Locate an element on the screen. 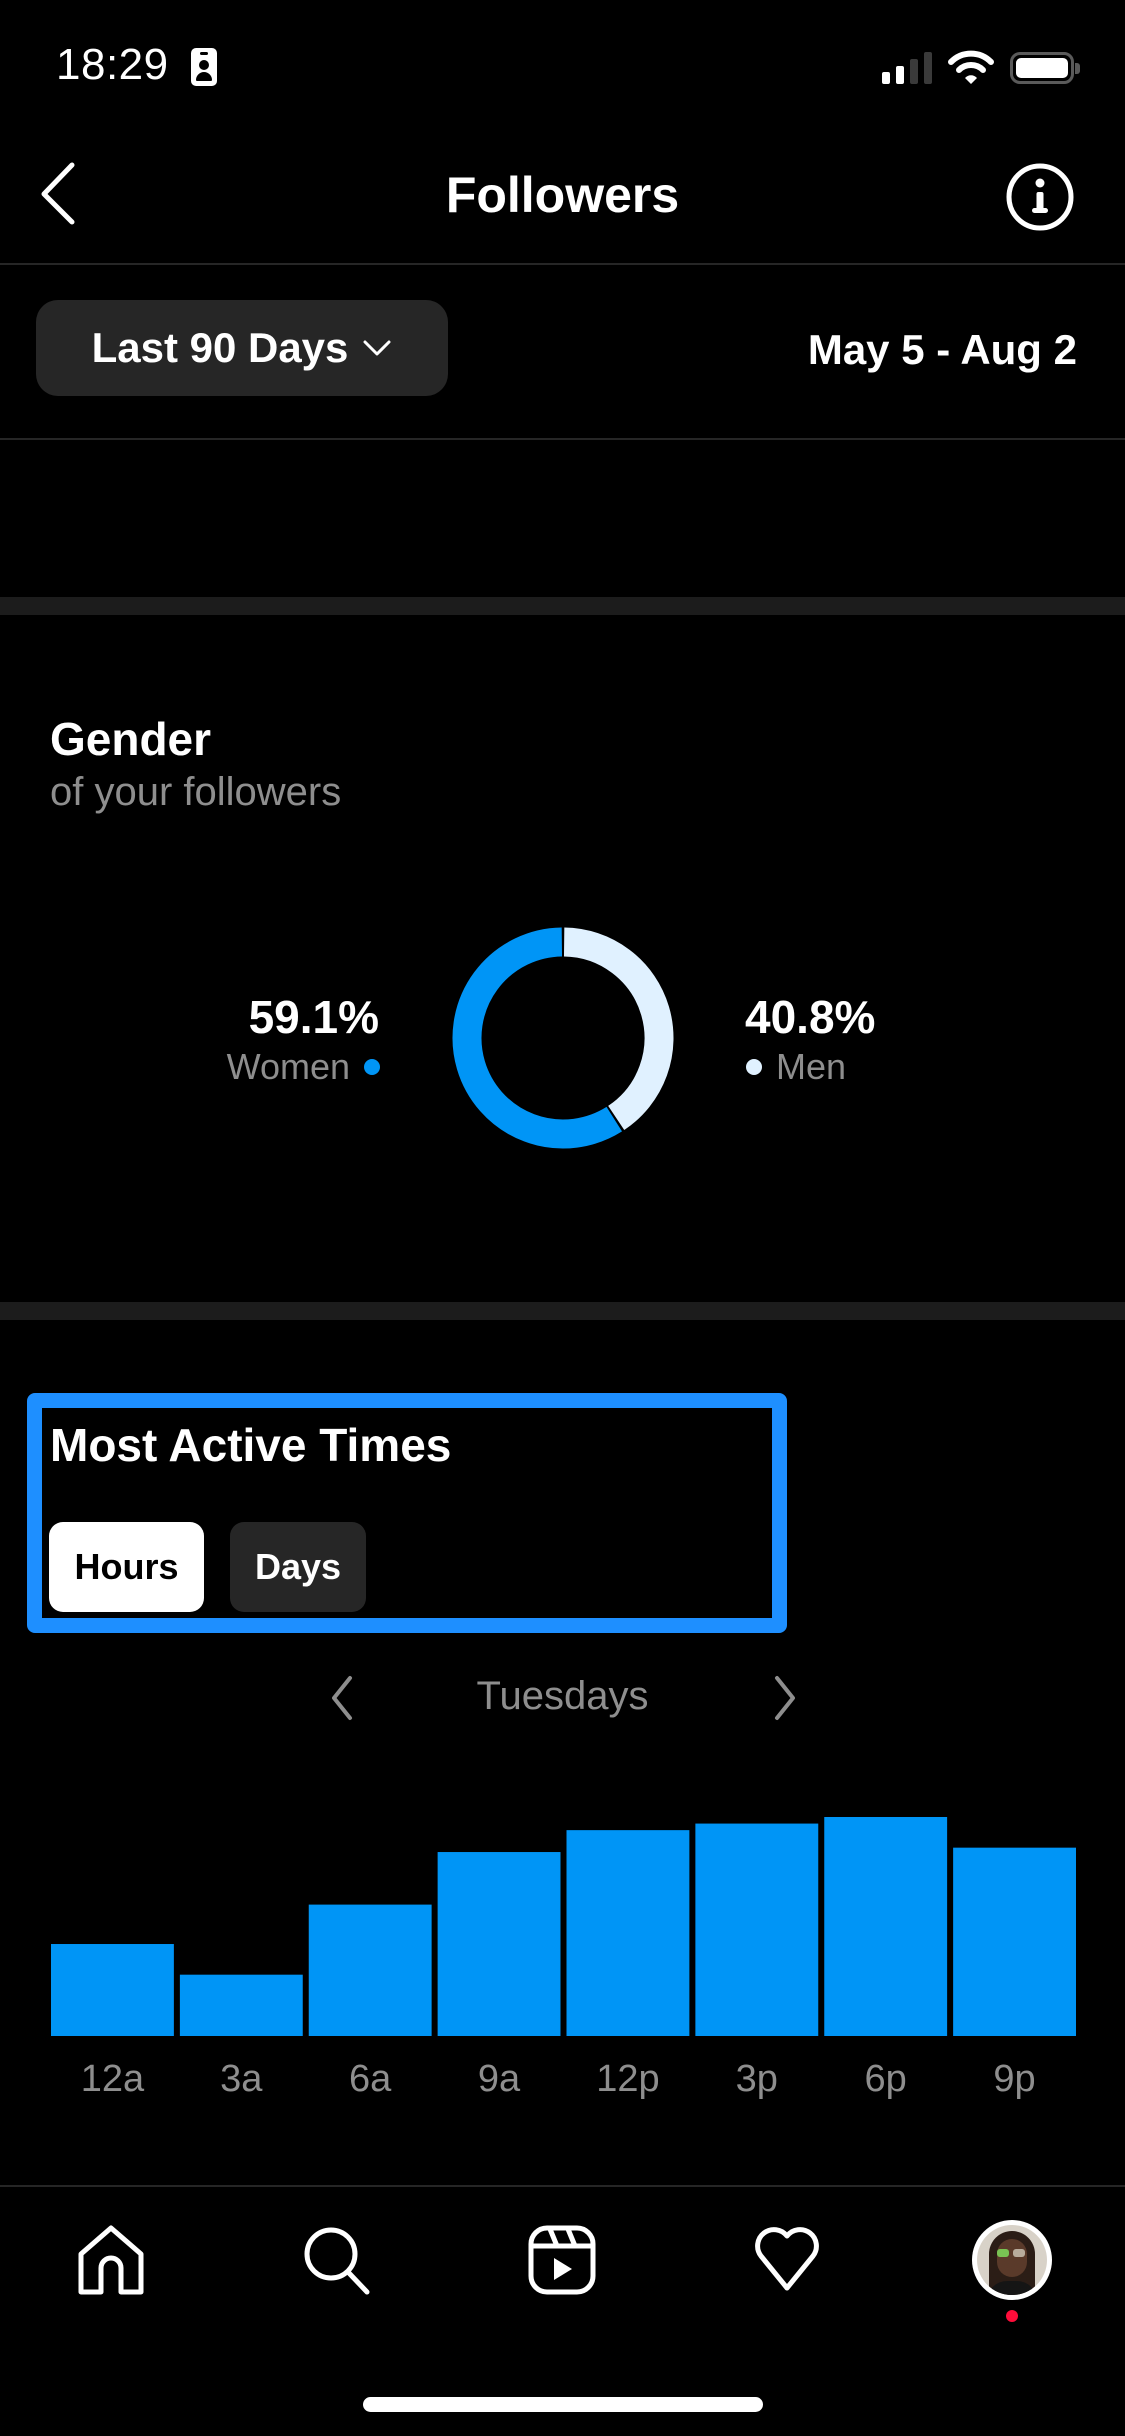 The height and width of the screenshot is (2436, 1125). chevron-right-icon is located at coordinates (785, 1698).